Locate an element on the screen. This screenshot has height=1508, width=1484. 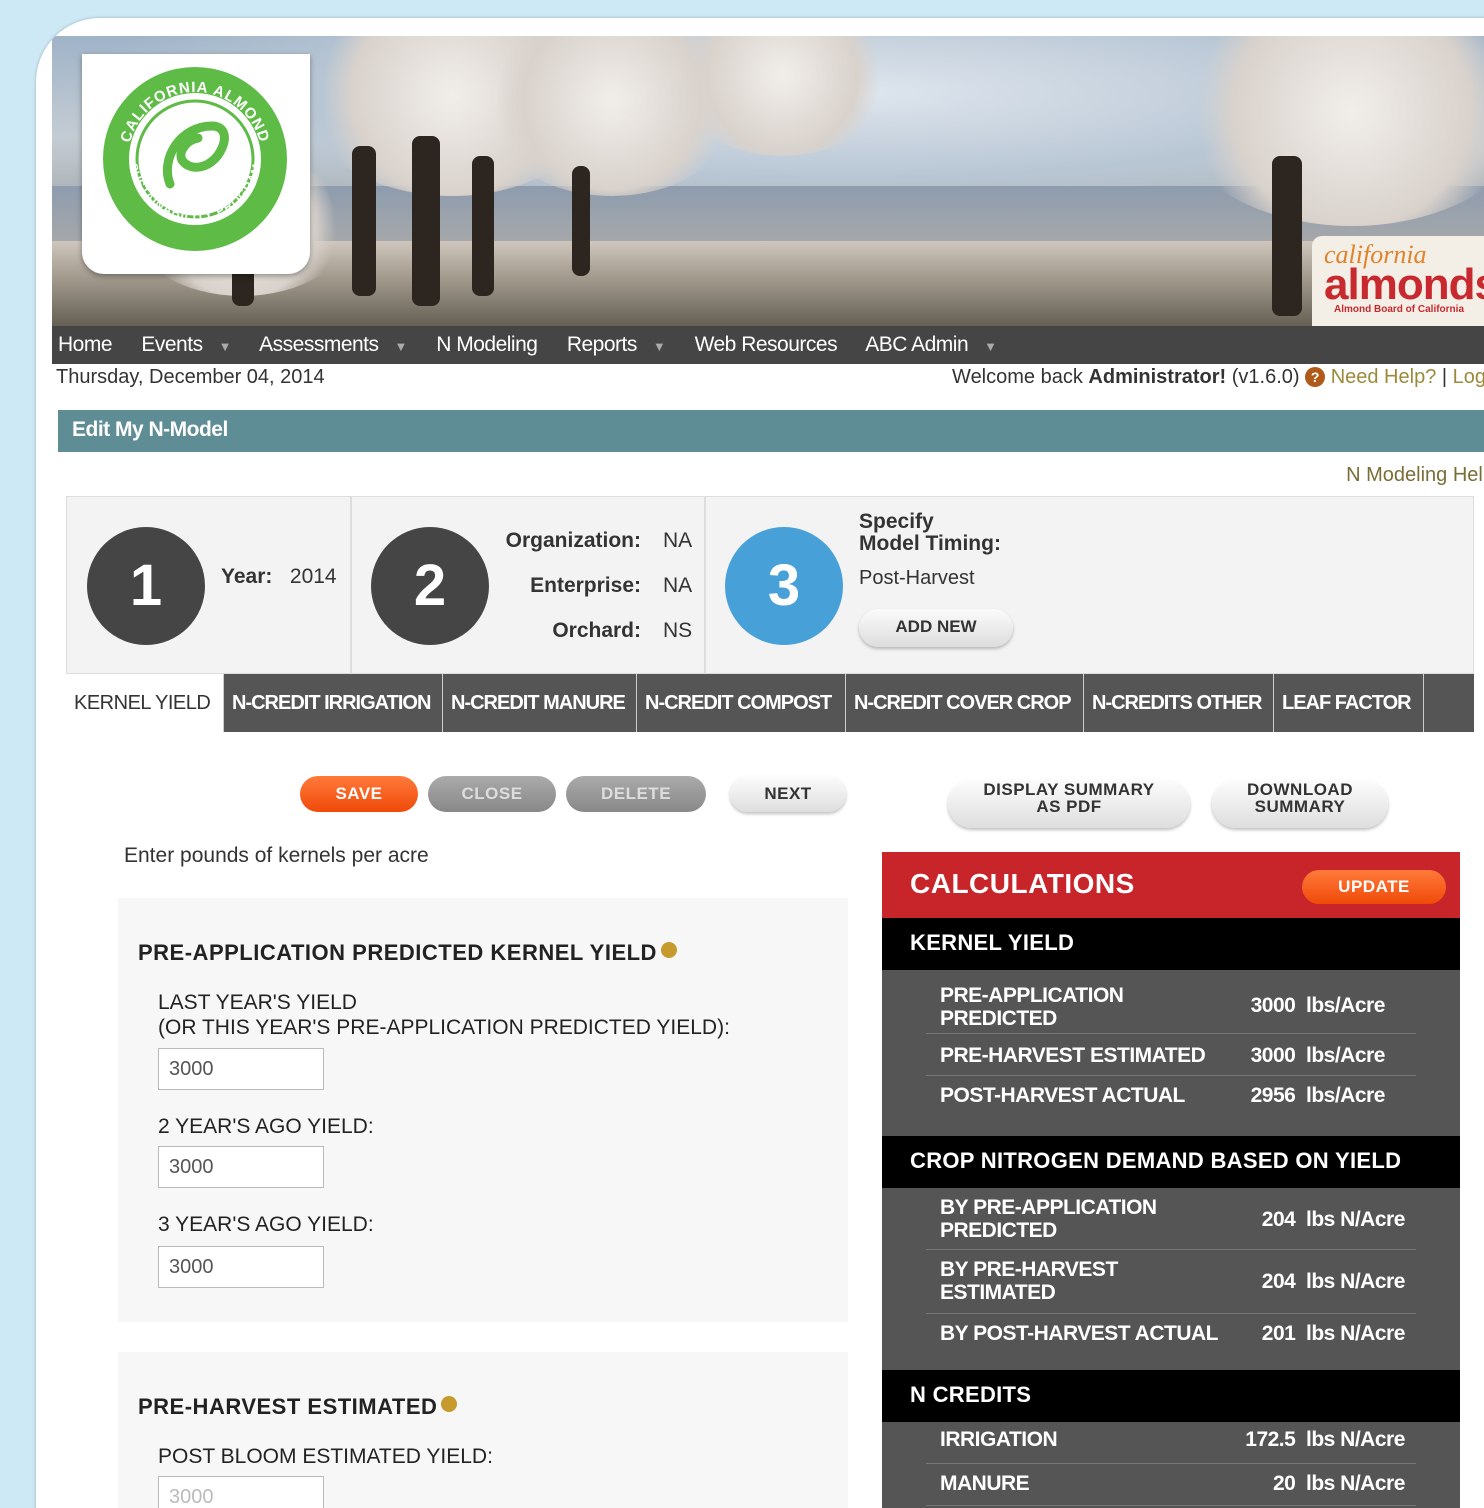
orchard-value: NS is located at coordinates (678, 630).